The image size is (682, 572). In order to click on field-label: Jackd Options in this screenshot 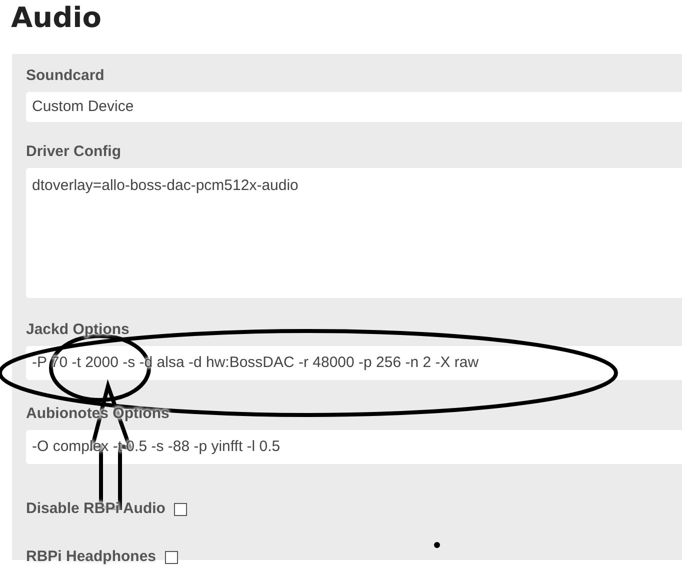, I will do `click(78, 330)`.